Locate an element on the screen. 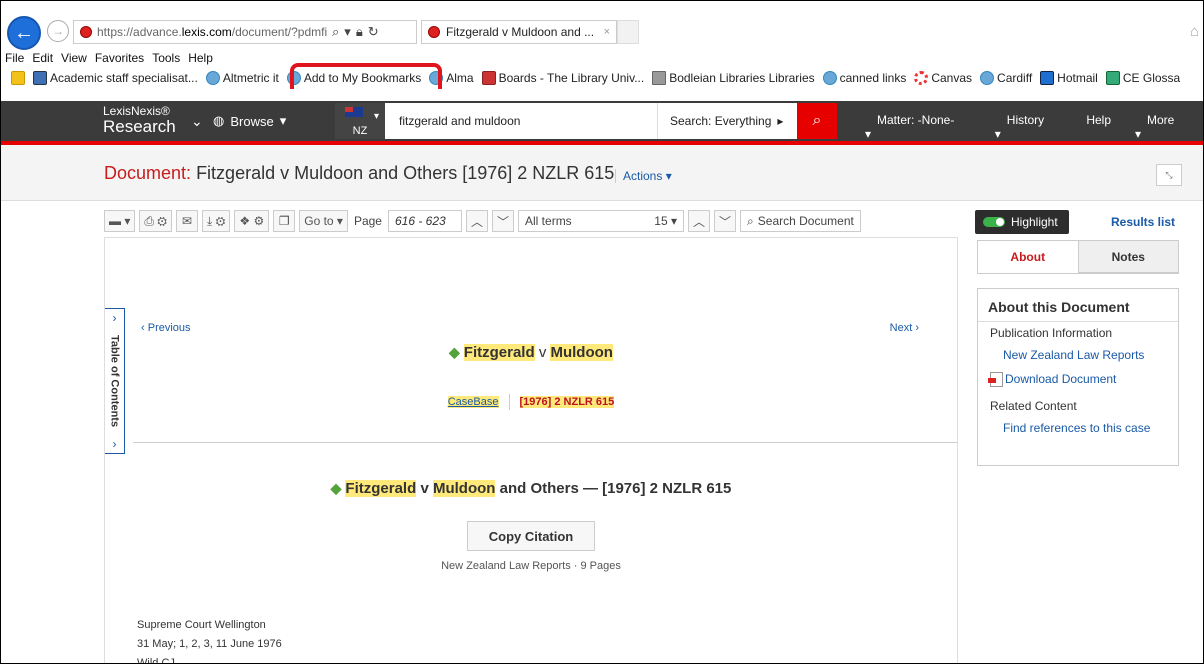  new-tab-button is located at coordinates (628, 32).